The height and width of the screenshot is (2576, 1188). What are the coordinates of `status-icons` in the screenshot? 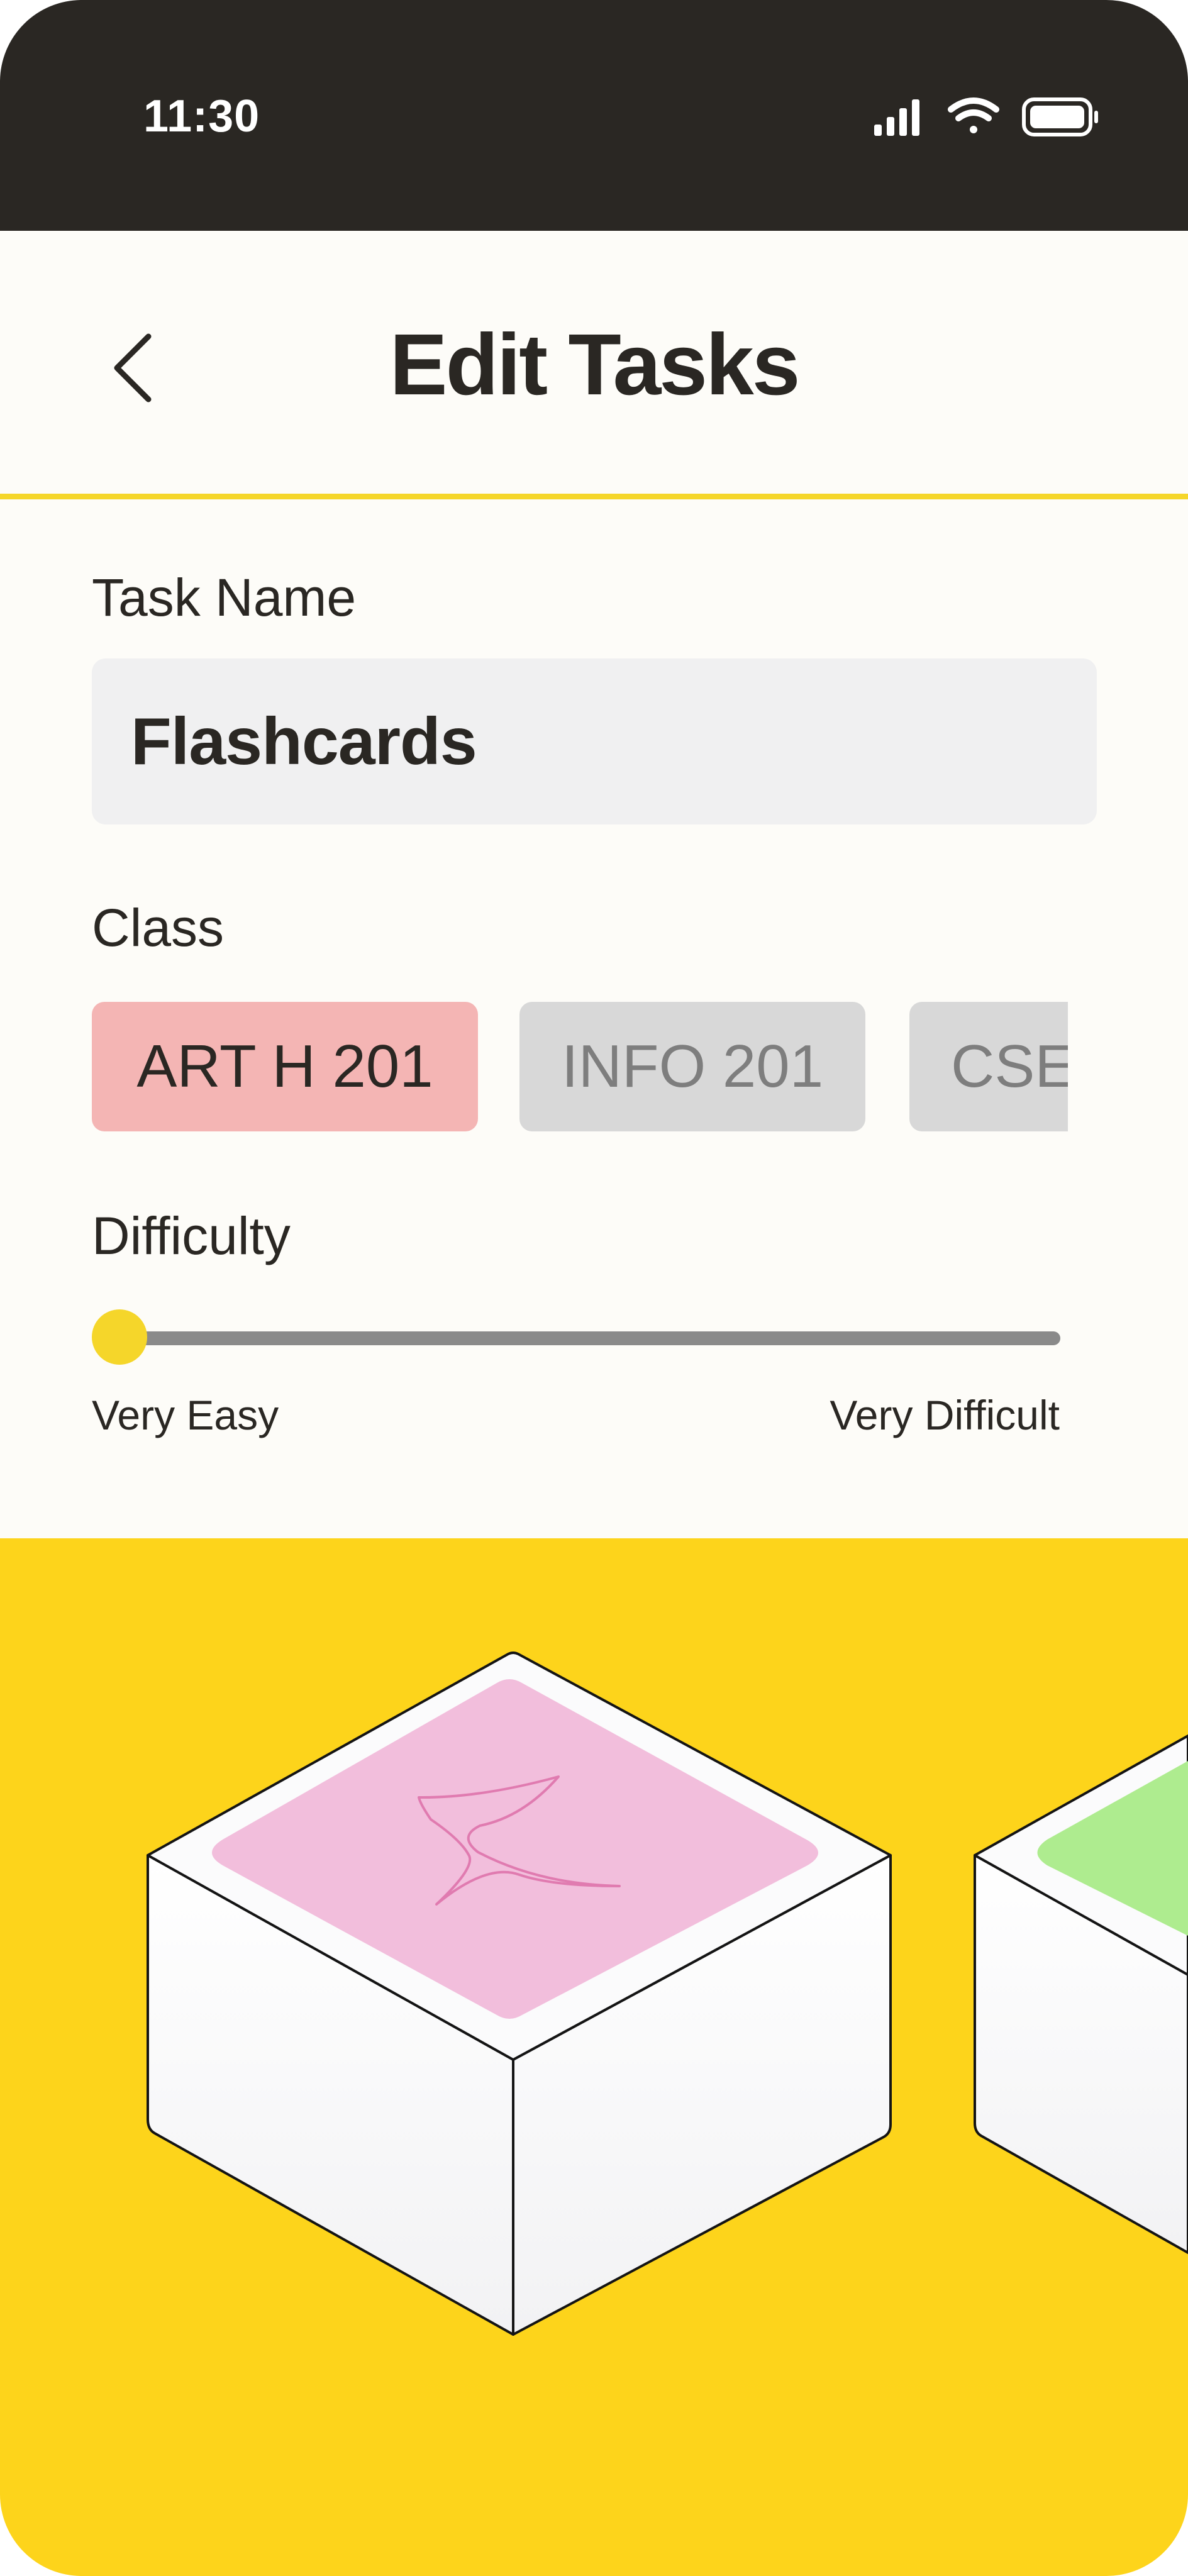 It's located at (986, 116).